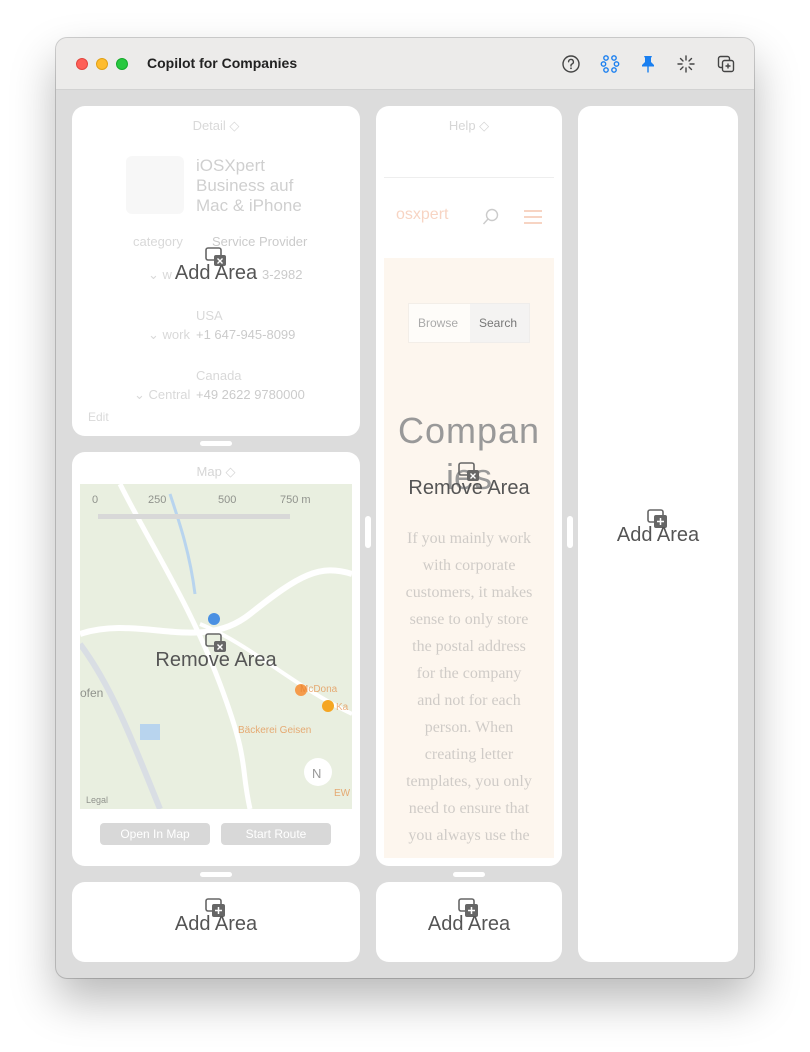 This screenshot has height=1052, width=810. What do you see at coordinates (230, 165) in the screenshot?
I see `company-name-line1: iOSXpert` at bounding box center [230, 165].